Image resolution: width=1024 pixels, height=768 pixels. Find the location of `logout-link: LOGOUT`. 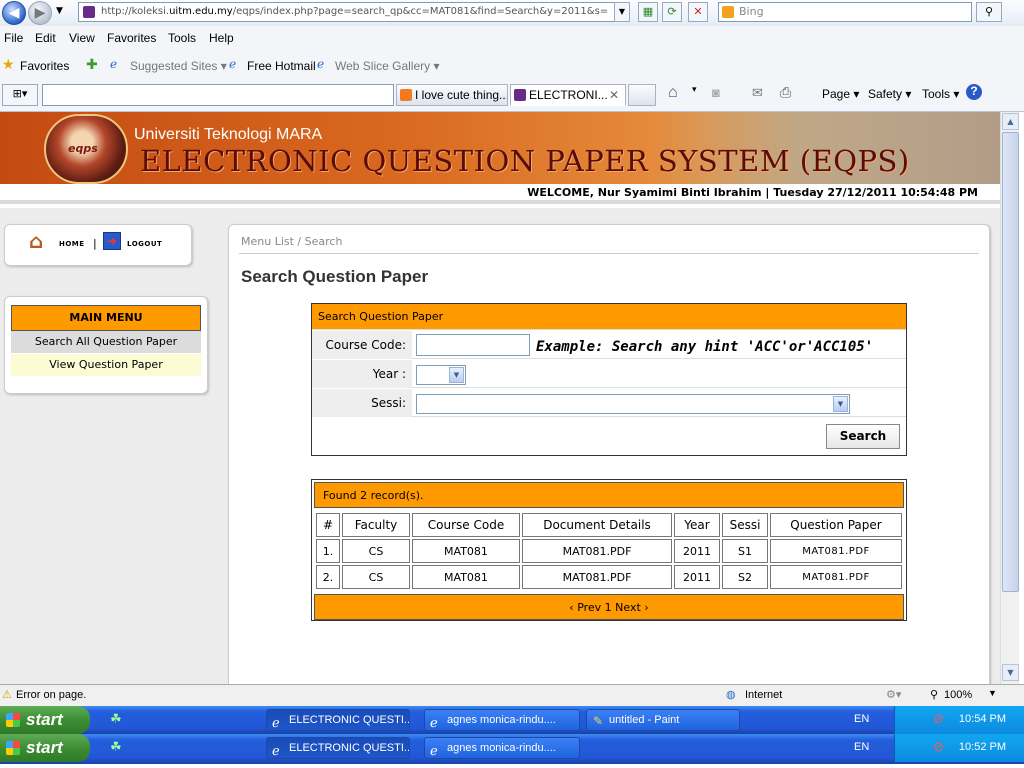

logout-link: LOGOUT is located at coordinates (144, 244).